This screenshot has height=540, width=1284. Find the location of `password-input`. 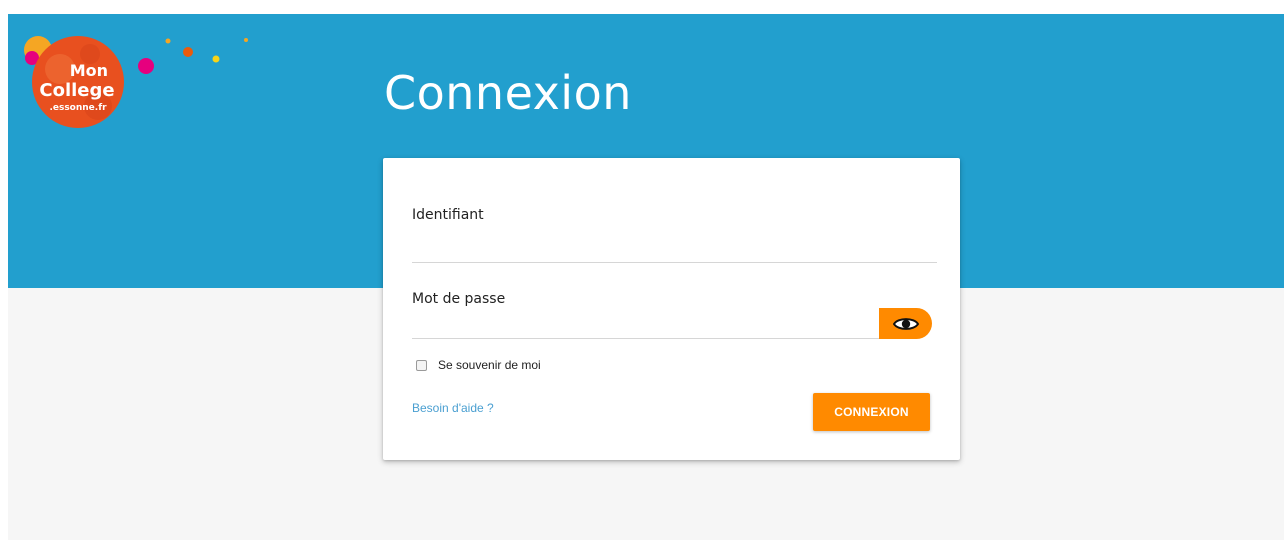

password-input is located at coordinates (645, 324).